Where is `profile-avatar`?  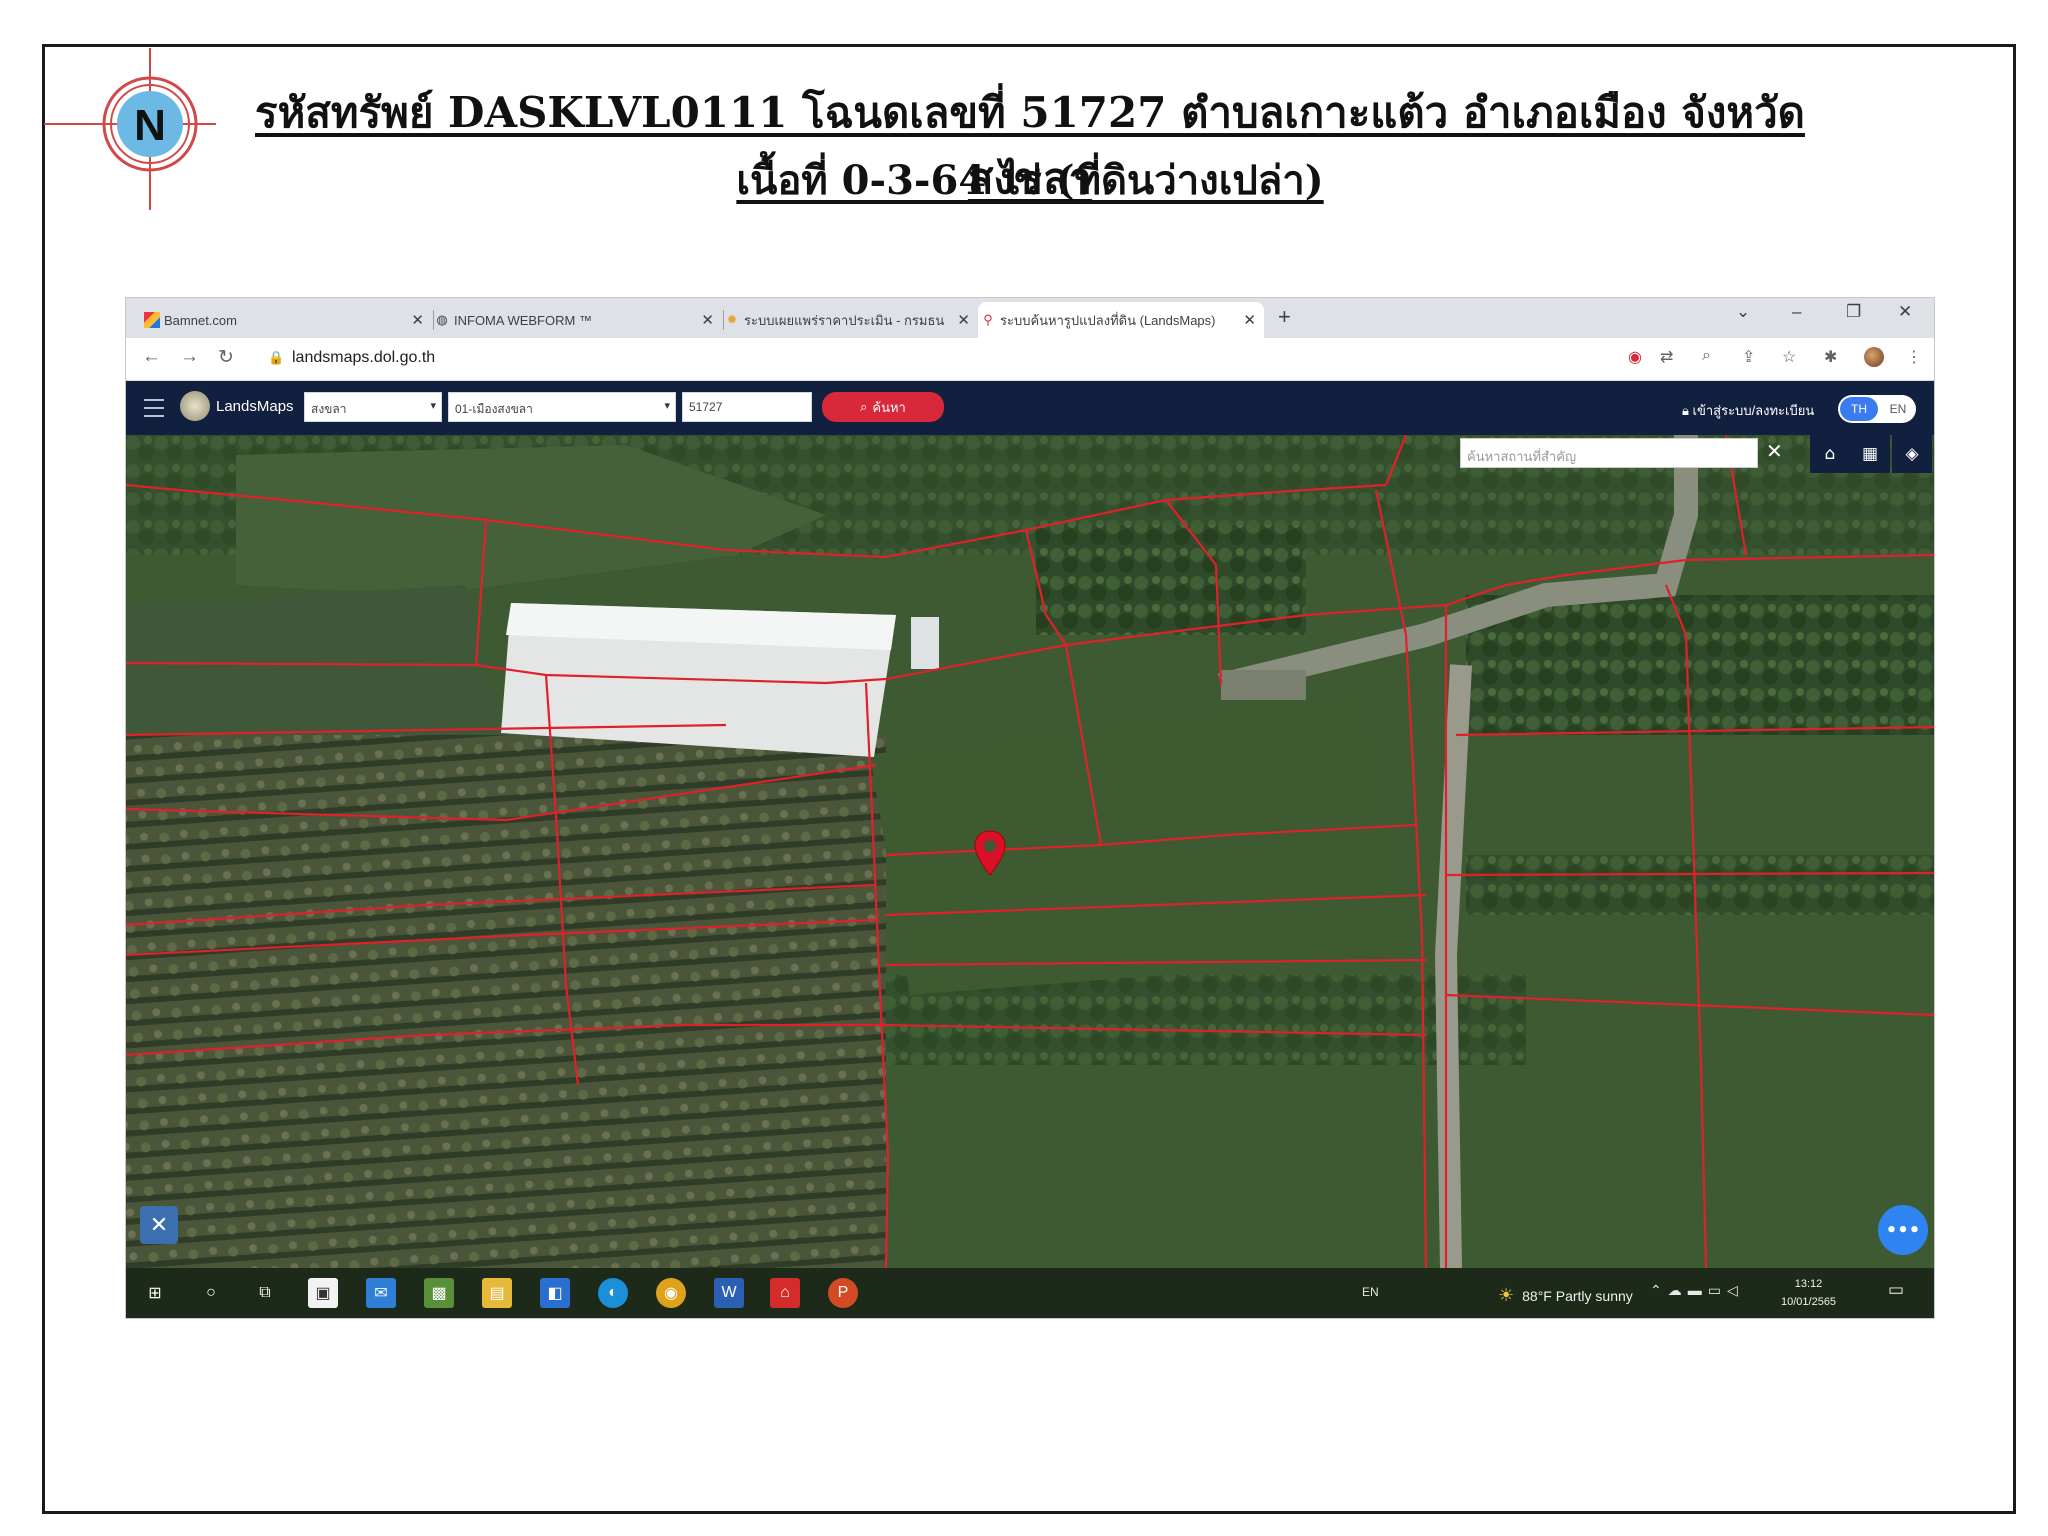 profile-avatar is located at coordinates (1874, 357).